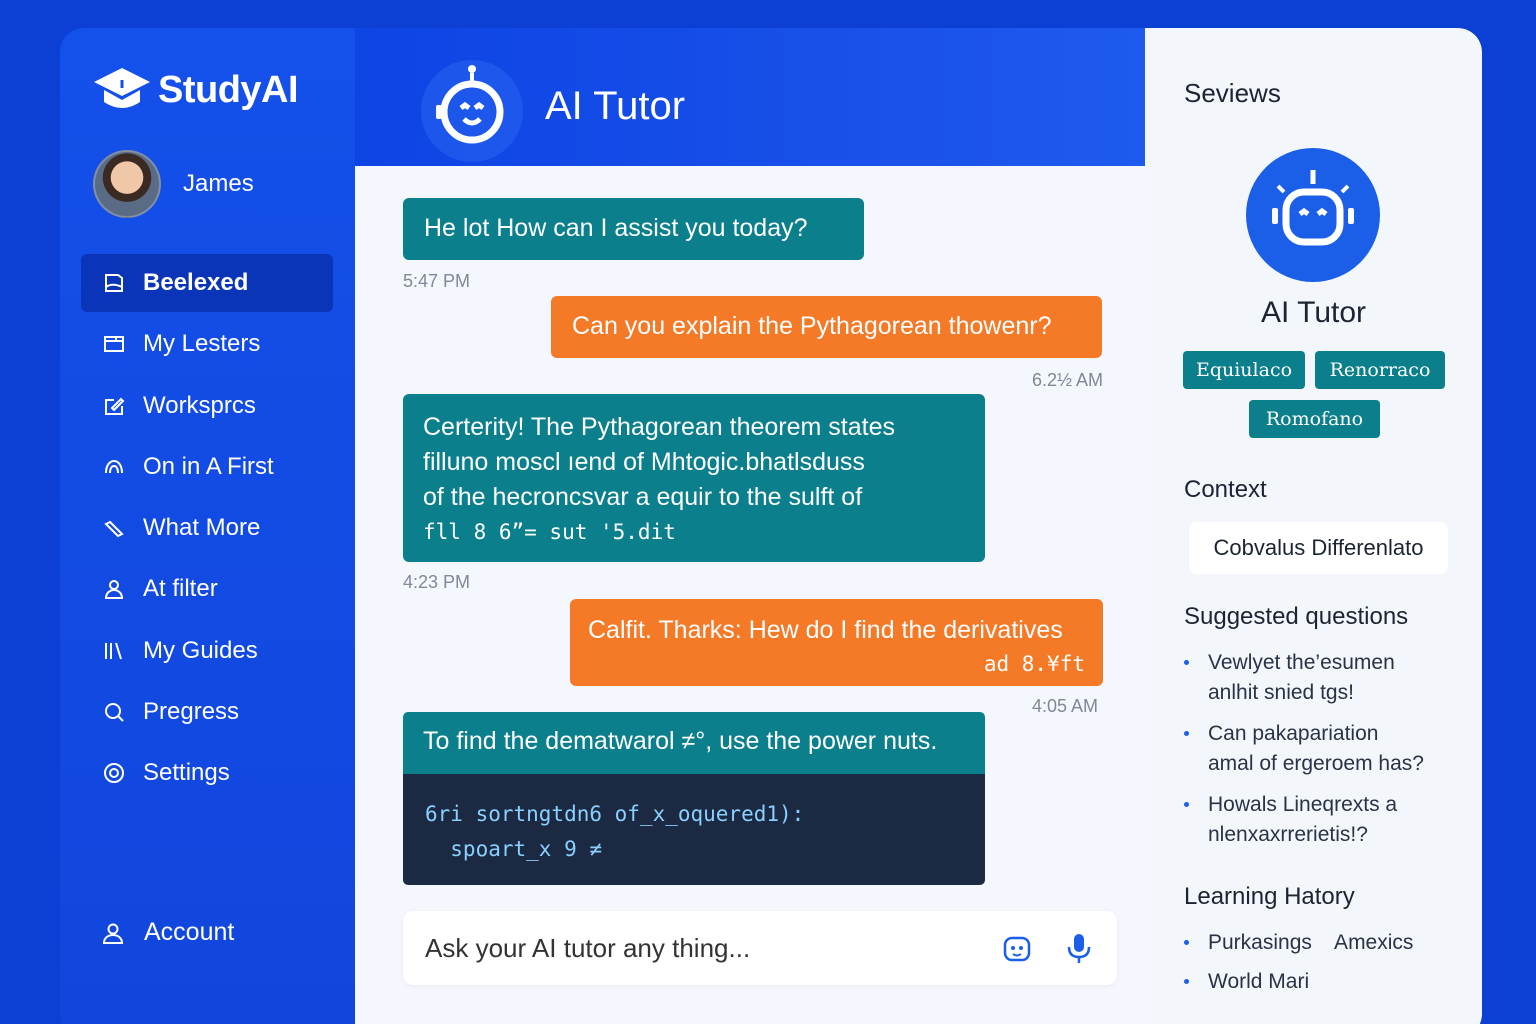 The height and width of the screenshot is (1024, 1536). I want to click on sidebar-item-beelexed: Beelexed, so click(207, 283).